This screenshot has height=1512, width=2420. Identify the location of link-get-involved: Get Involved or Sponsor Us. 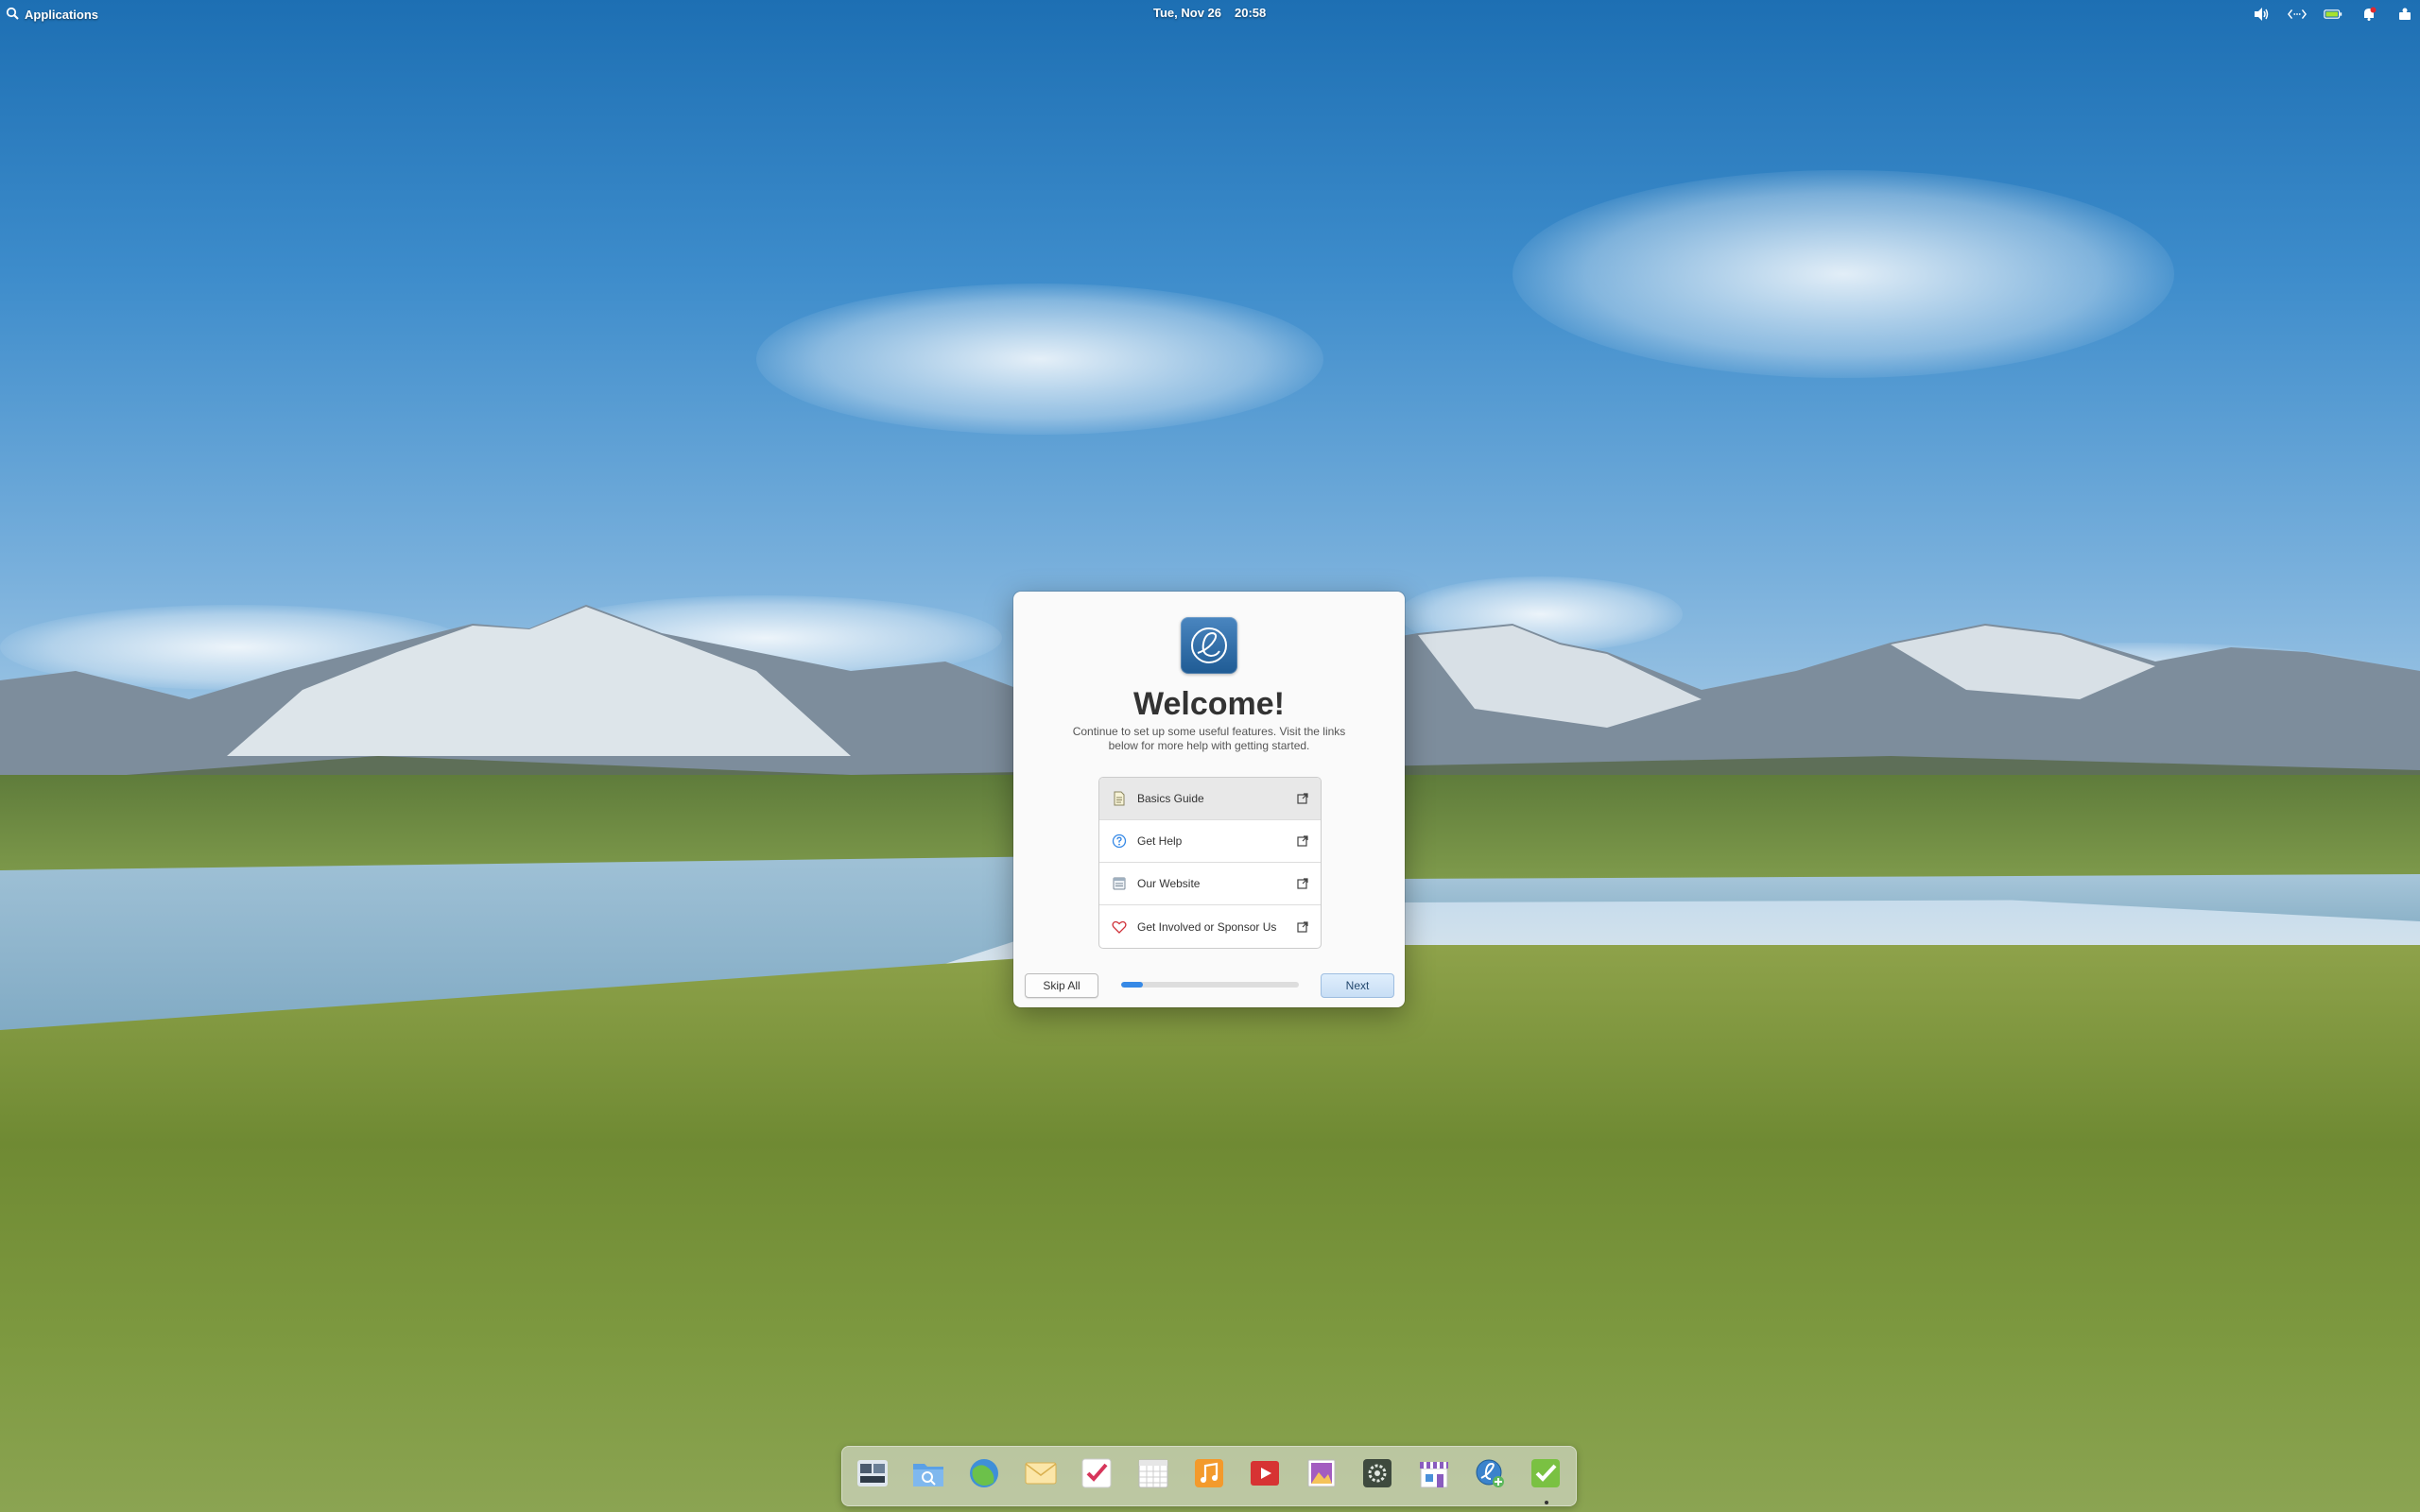
(1210, 926).